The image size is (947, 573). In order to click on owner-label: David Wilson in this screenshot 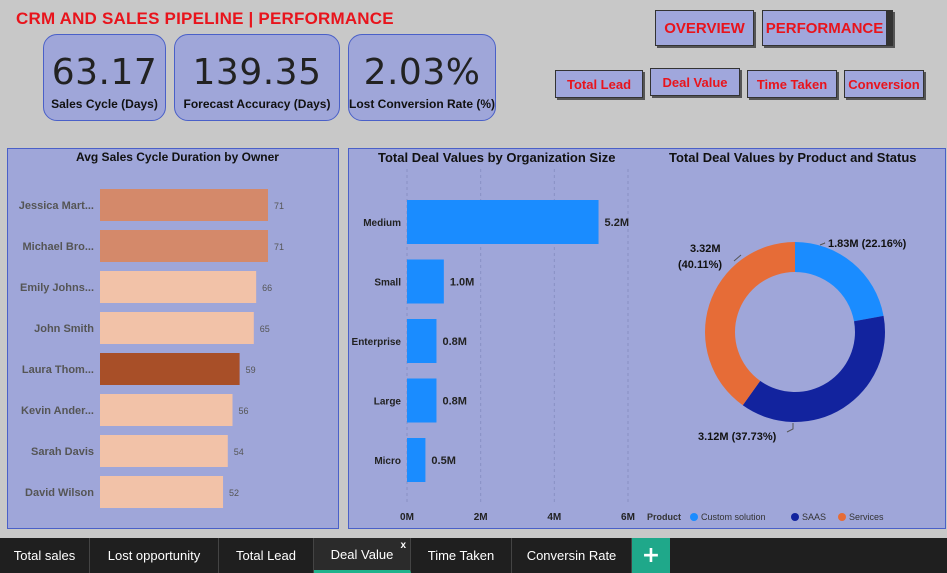, I will do `click(59, 493)`.